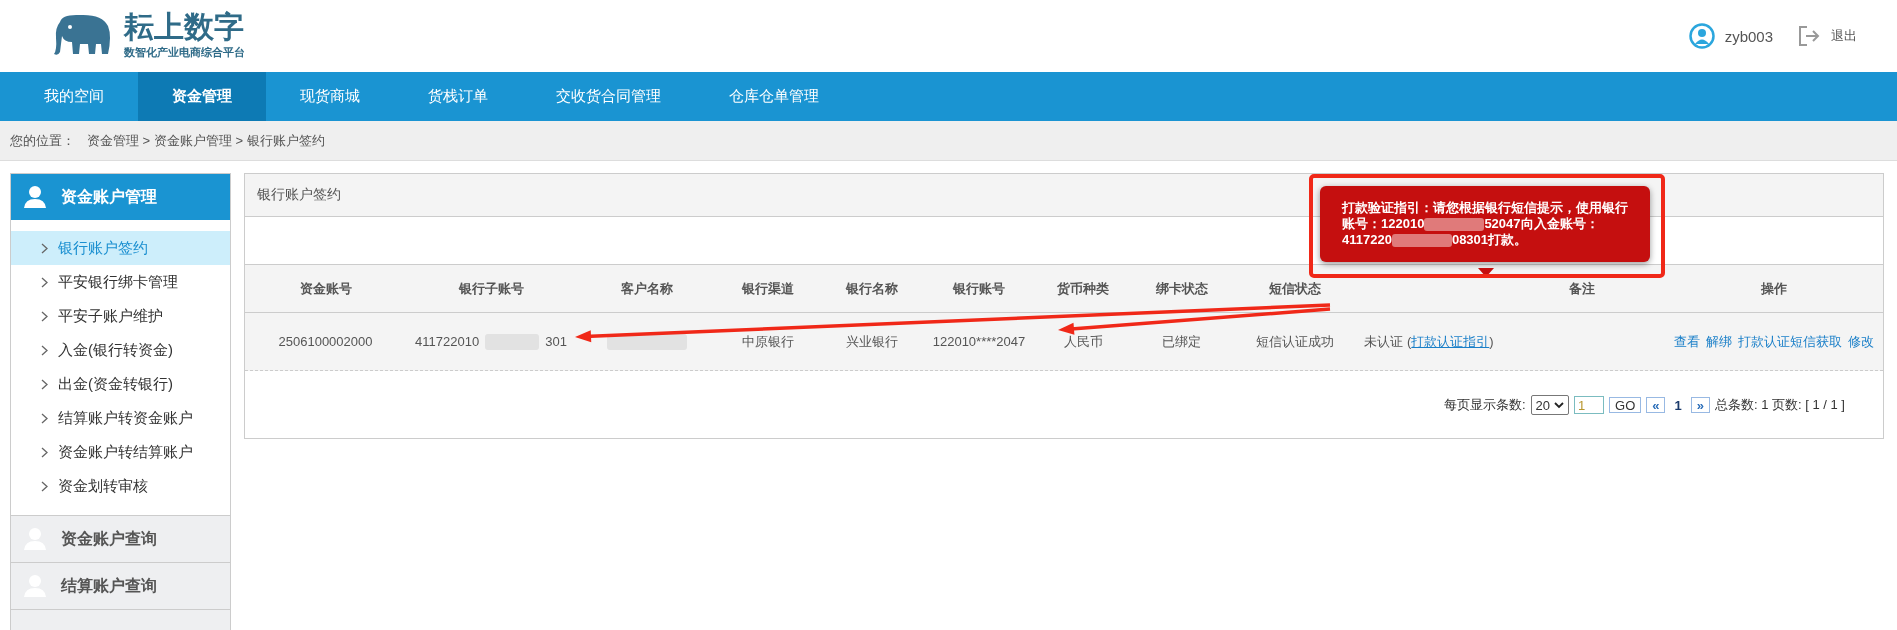 Image resolution: width=1897 pixels, height=630 pixels. I want to click on tooltip-pointer-icon, so click(1486, 272).